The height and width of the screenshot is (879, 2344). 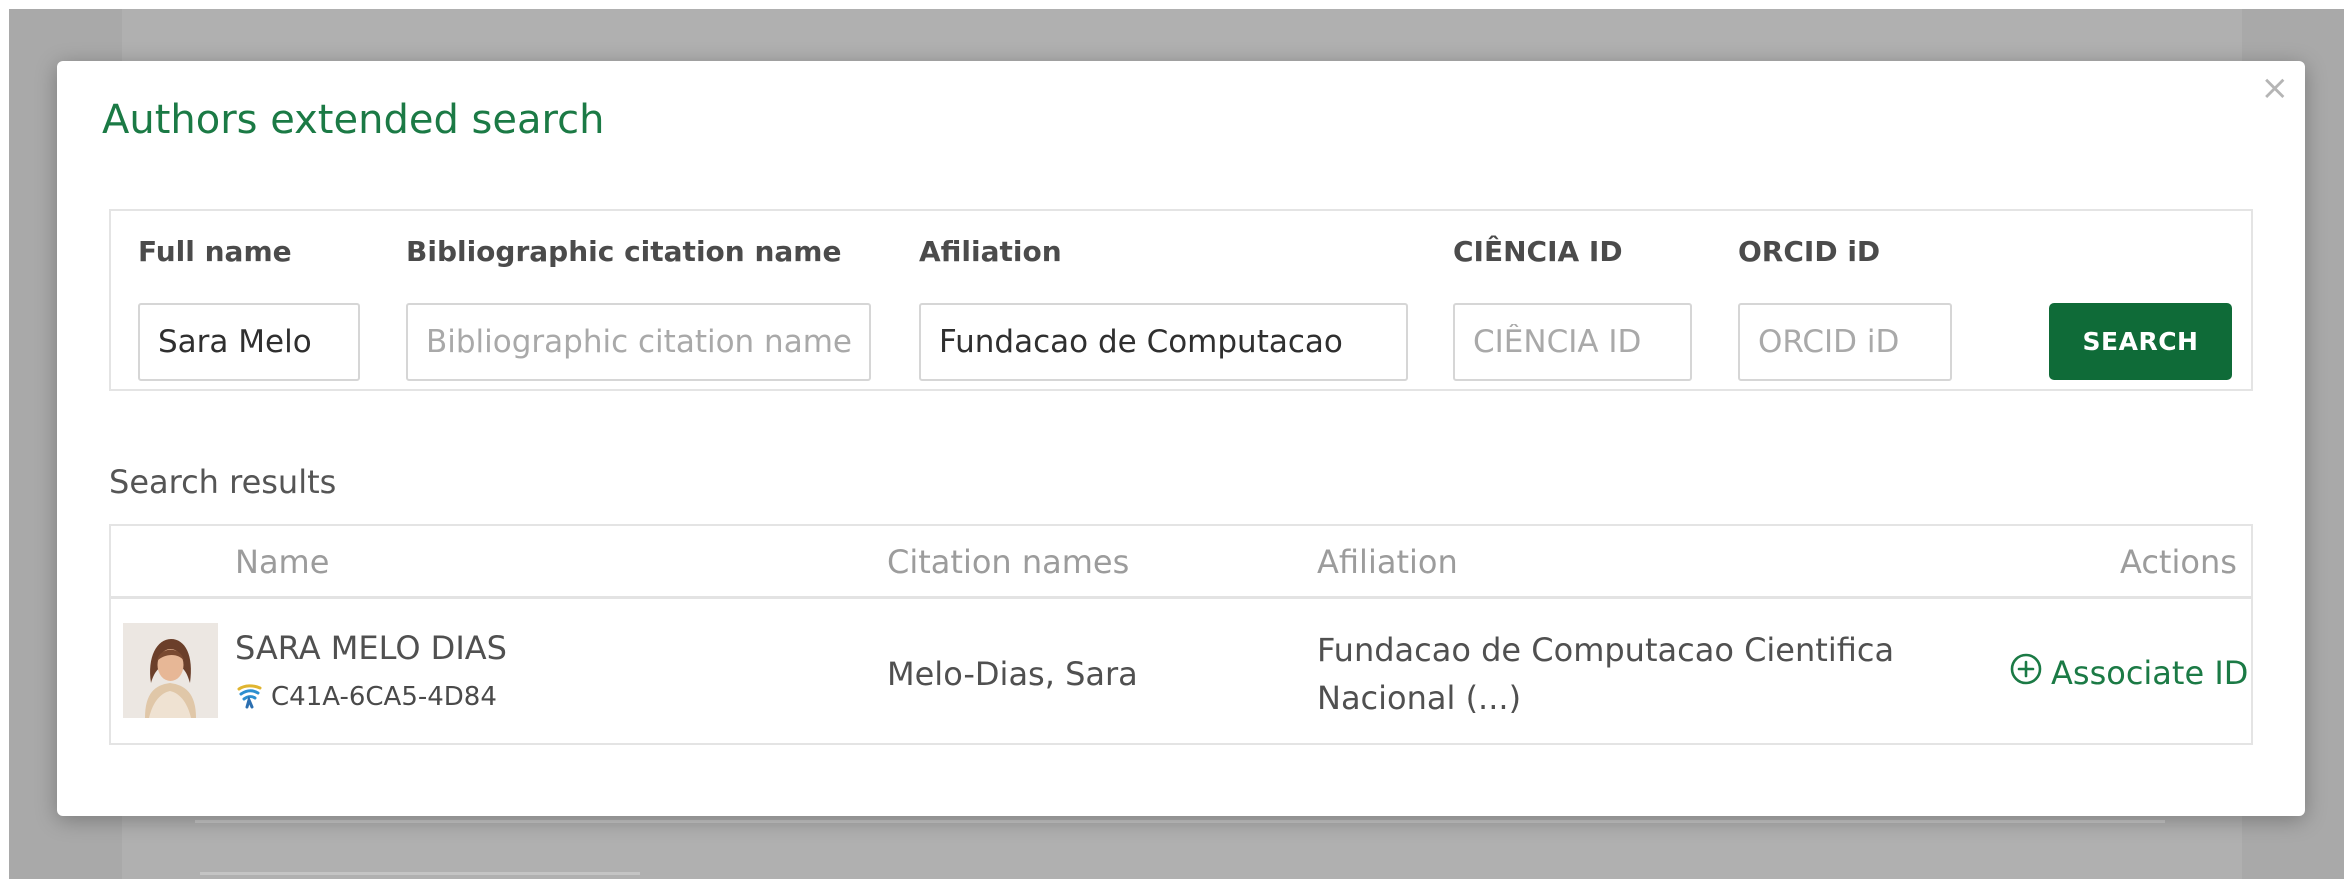 What do you see at coordinates (1163, 342) in the screenshot?
I see `affiliation-input` at bounding box center [1163, 342].